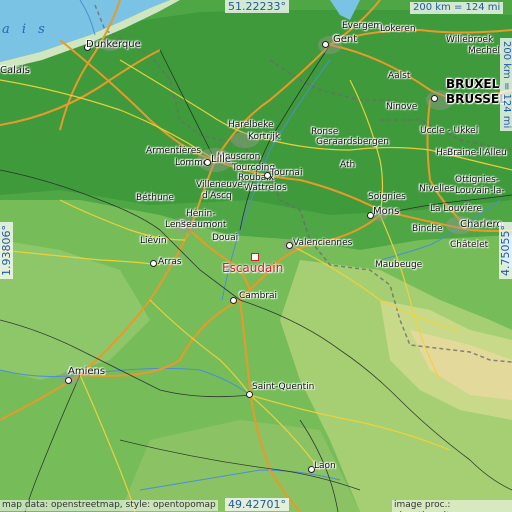  I want to click on scale-vertical: 200 km = 124 mi, so click(506, 85).